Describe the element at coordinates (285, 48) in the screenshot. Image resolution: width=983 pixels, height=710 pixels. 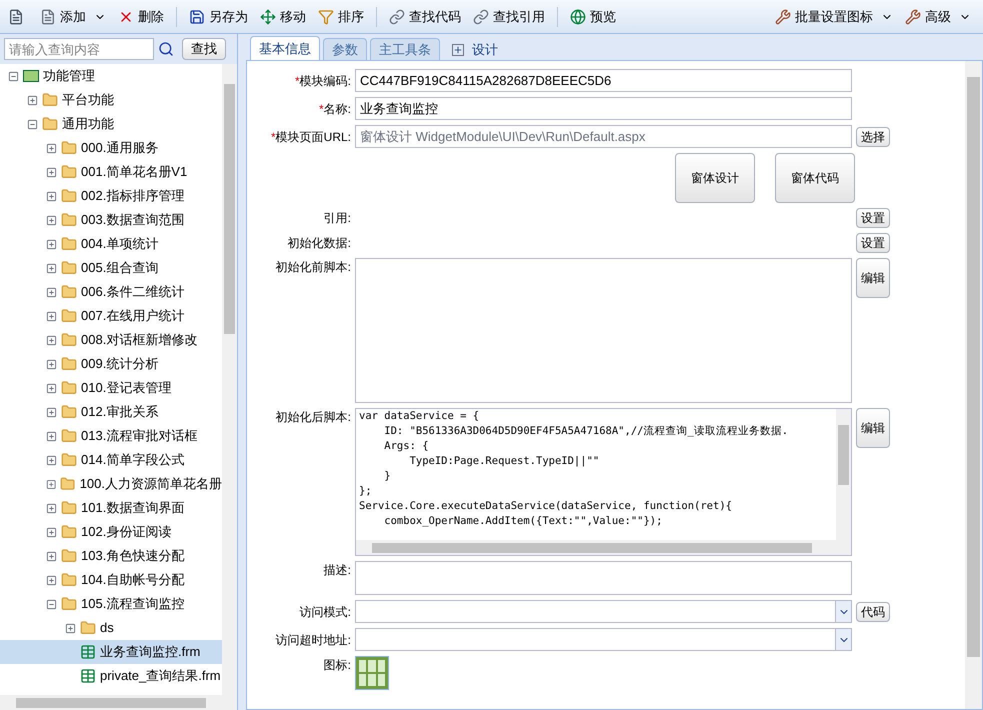
I see `tab: 基本信息` at that location.